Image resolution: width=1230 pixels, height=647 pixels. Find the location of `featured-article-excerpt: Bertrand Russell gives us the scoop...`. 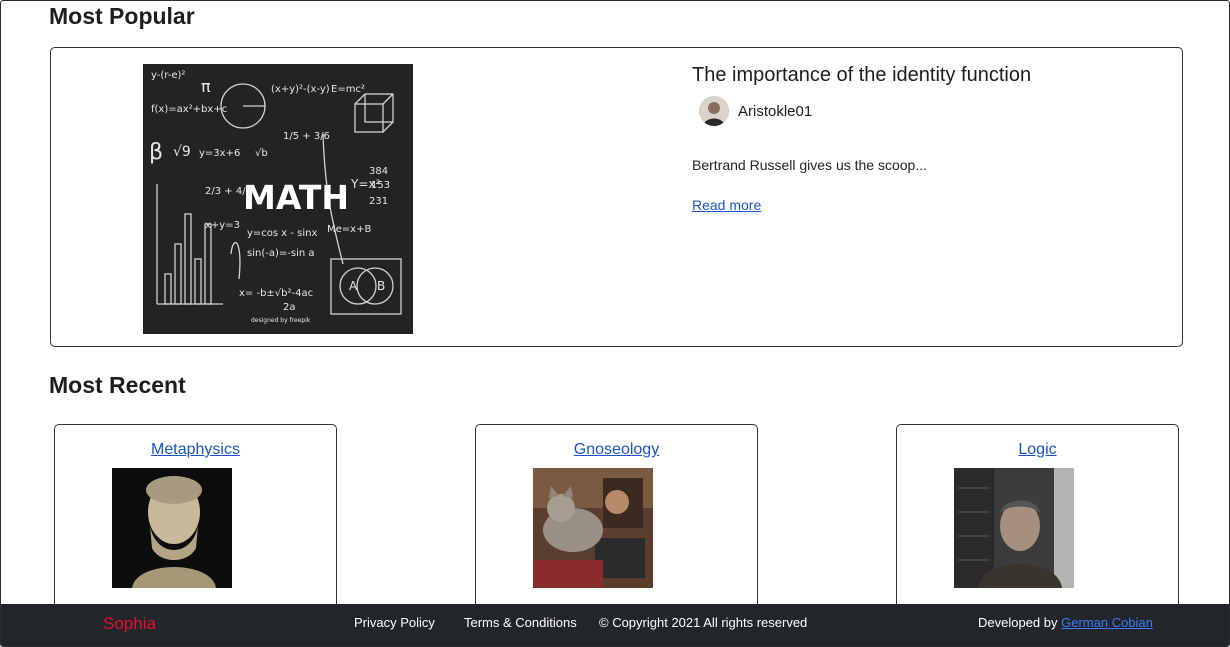

featured-article-excerpt: Bertrand Russell gives us the scoop... is located at coordinates (810, 165).